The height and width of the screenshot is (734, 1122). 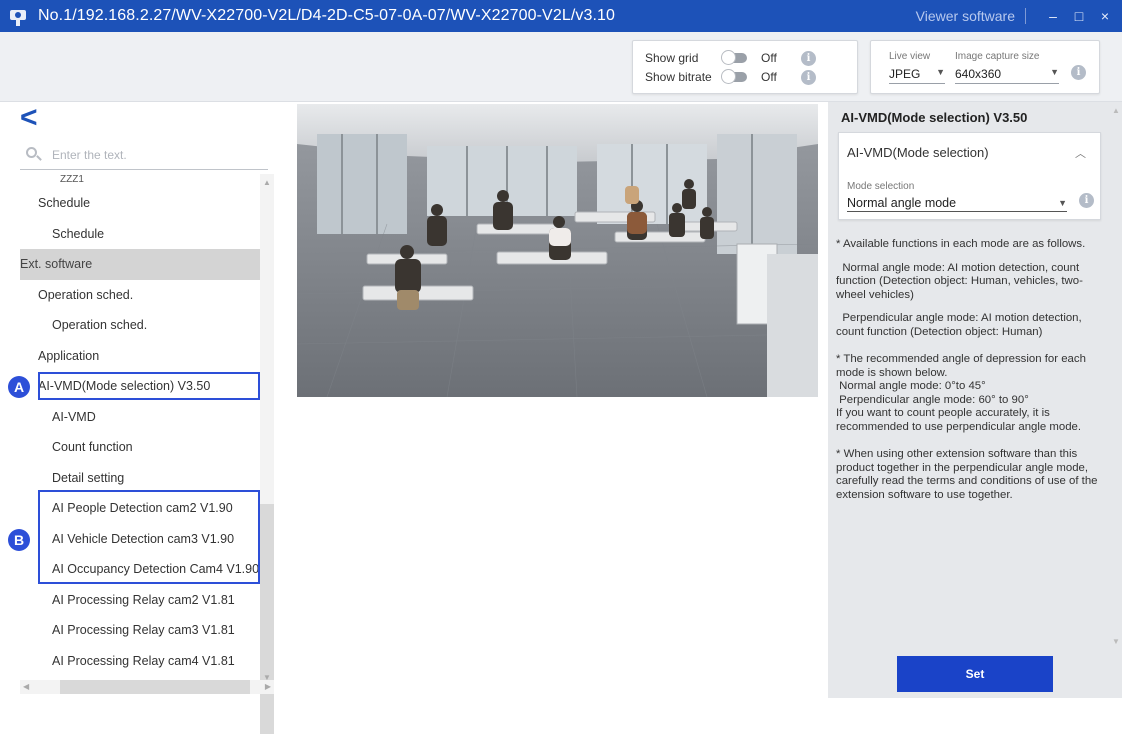 I want to click on show-bitrate-toggle, so click(x=734, y=76).